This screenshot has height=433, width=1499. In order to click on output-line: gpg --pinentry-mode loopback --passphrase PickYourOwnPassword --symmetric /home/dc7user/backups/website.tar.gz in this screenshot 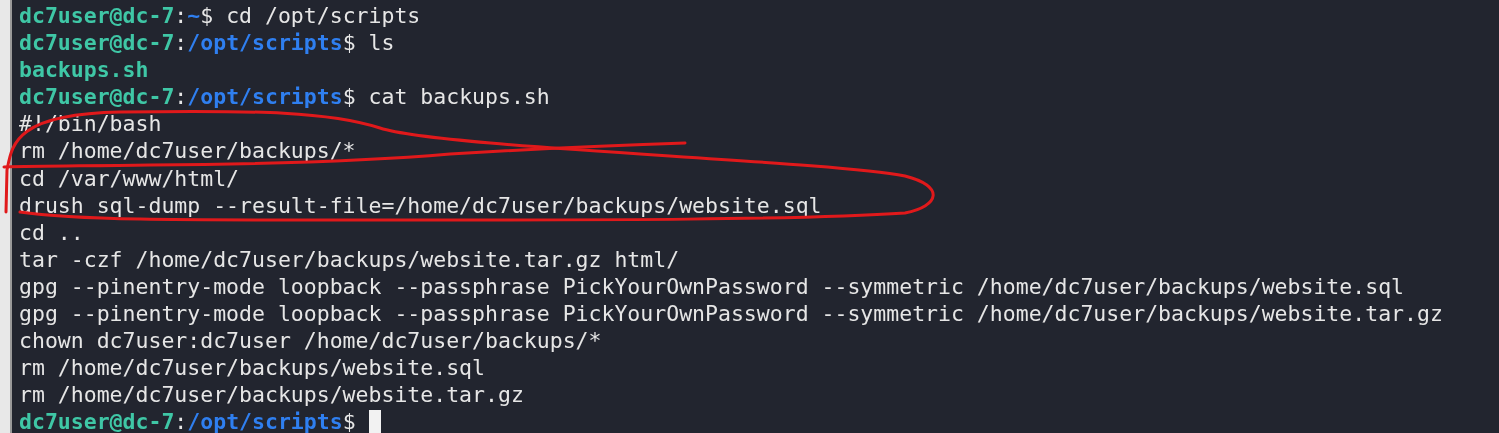, I will do `click(731, 314)`.